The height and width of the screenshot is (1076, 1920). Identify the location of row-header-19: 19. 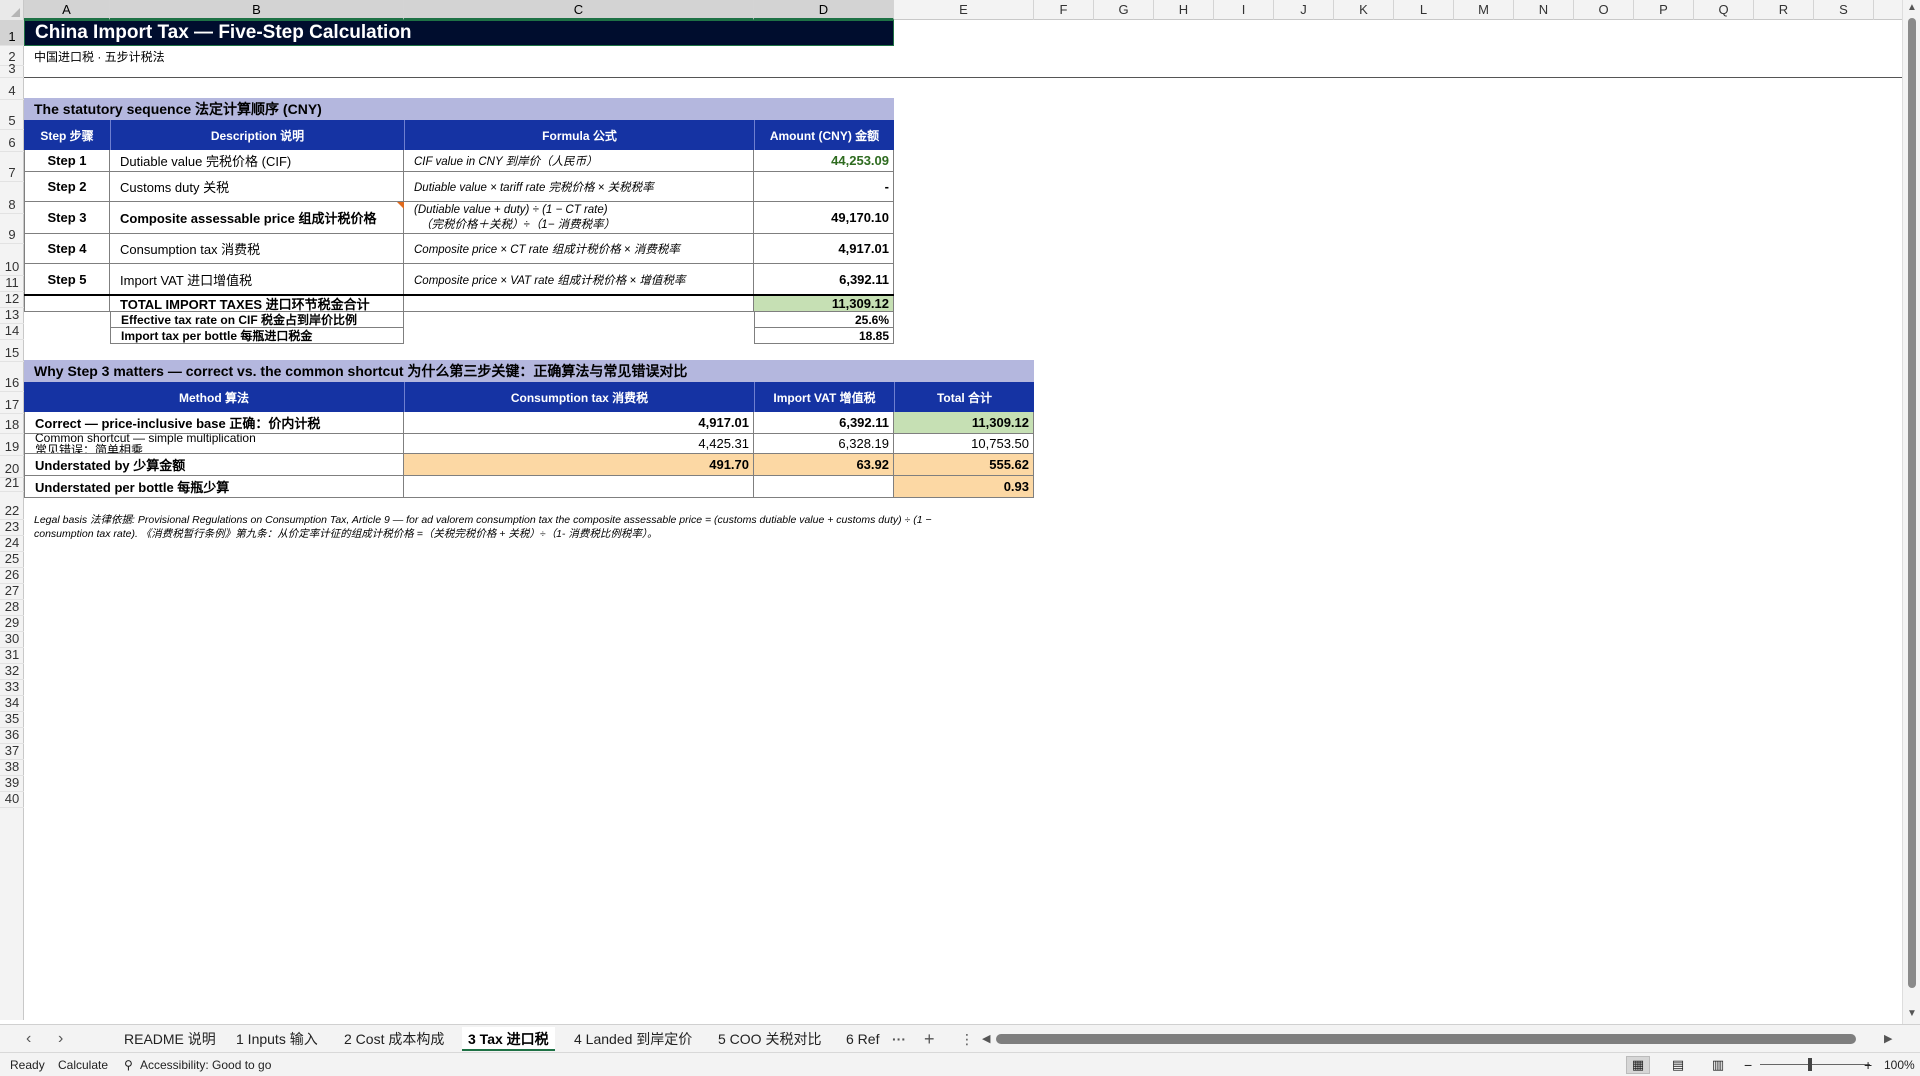
(12, 445).